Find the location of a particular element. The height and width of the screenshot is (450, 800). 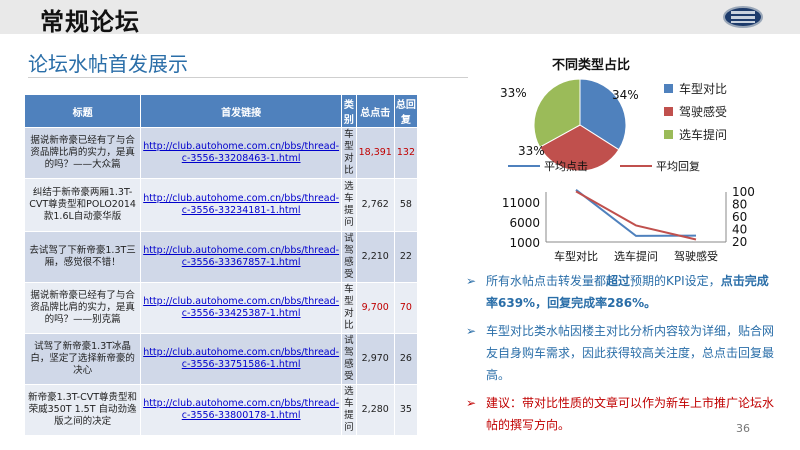

post-title-cell: 新帝豪1.3T-CVT尊贵型和荣威350T 1.5T 自动劲逸版之间的决定 is located at coordinates (82, 410).